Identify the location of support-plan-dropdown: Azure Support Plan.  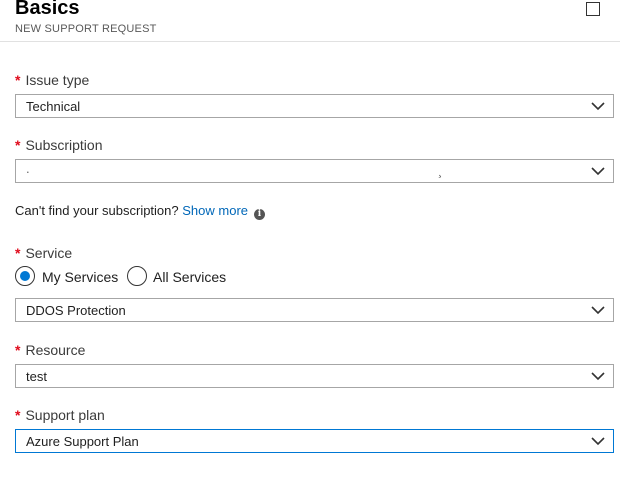
(314, 441).